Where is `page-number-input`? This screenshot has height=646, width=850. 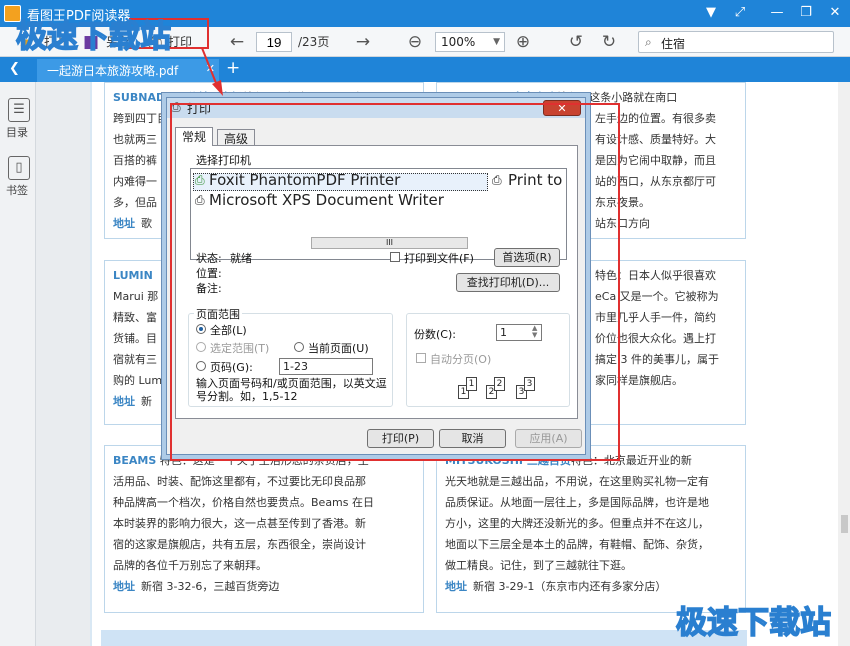 page-number-input is located at coordinates (274, 42).